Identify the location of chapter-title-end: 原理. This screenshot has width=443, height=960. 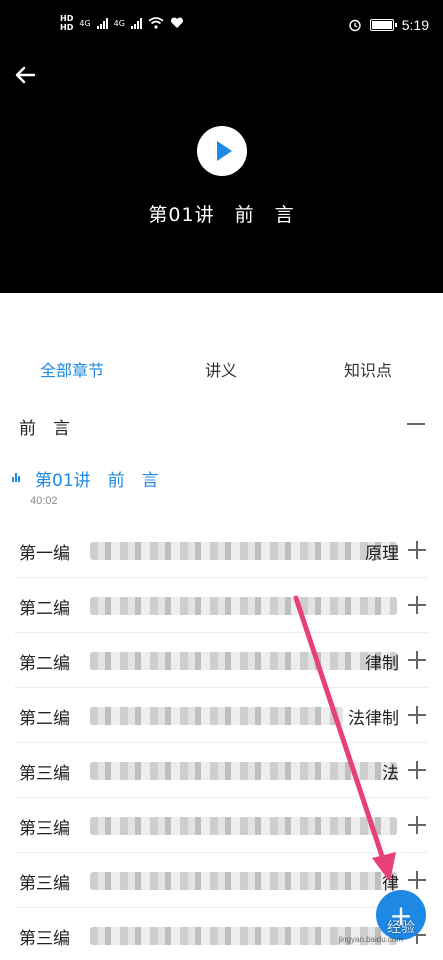
(382, 554).